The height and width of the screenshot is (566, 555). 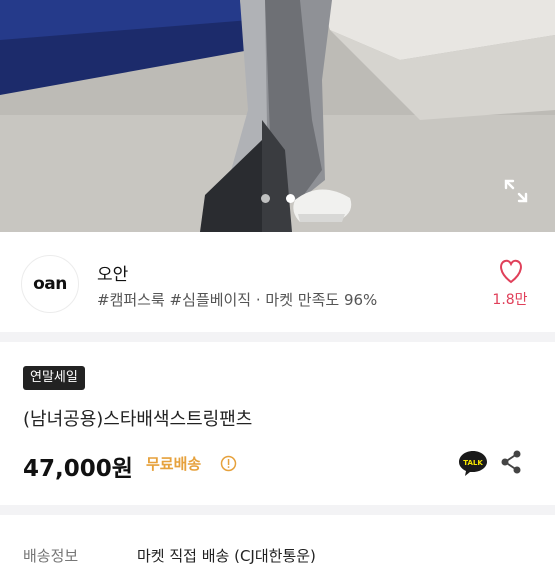 What do you see at coordinates (511, 462) in the screenshot?
I see `share-icon` at bounding box center [511, 462].